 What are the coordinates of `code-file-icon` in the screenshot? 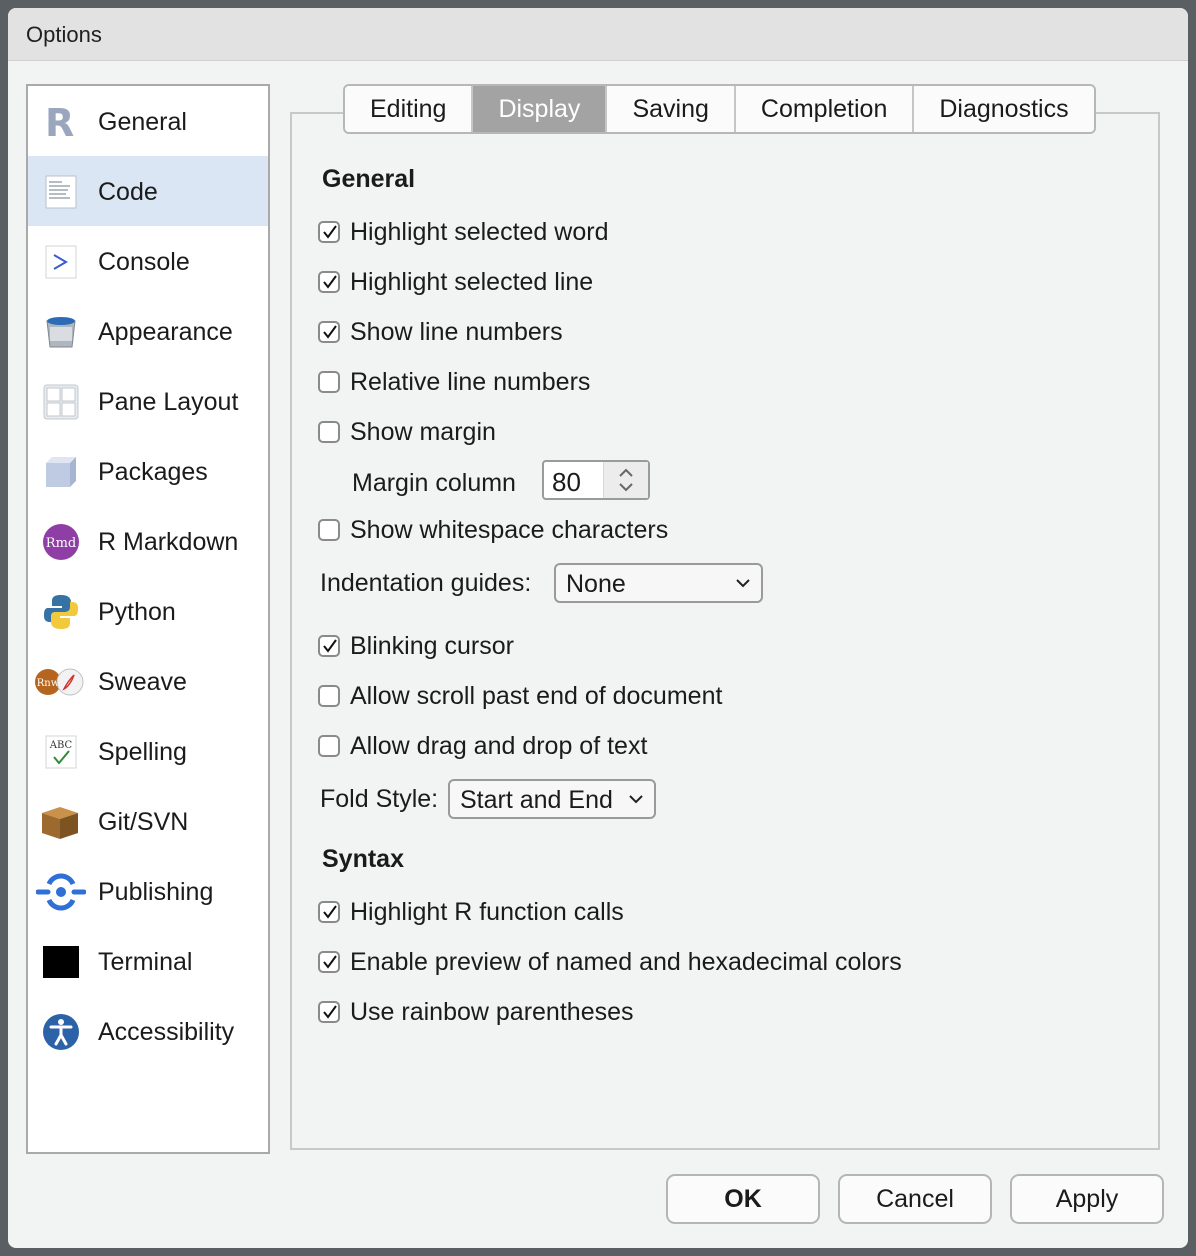 It's located at (61, 192).